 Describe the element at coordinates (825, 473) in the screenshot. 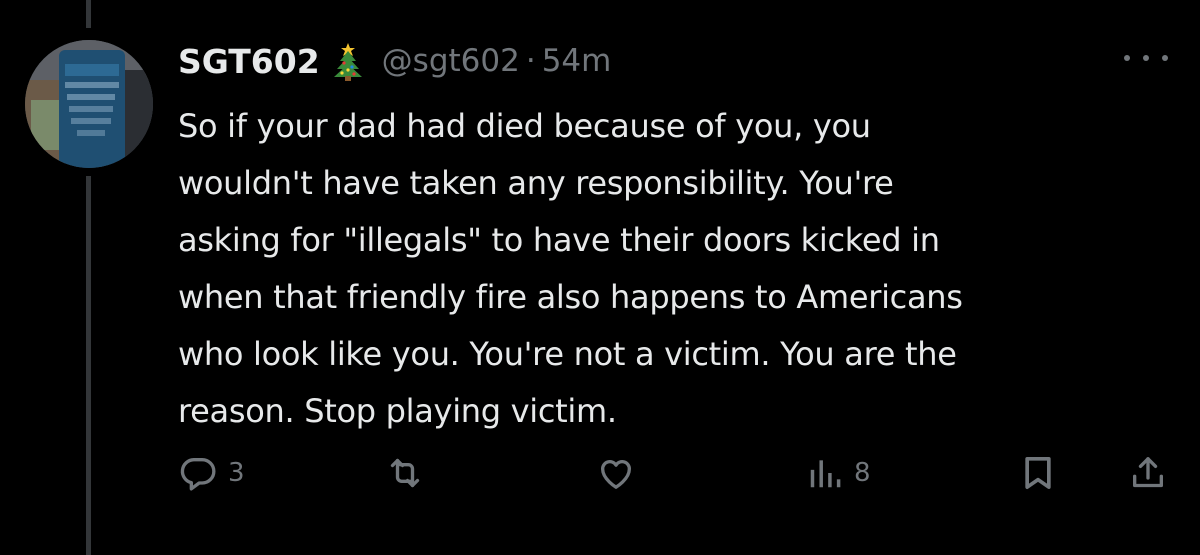

I see `views-icon` at that location.